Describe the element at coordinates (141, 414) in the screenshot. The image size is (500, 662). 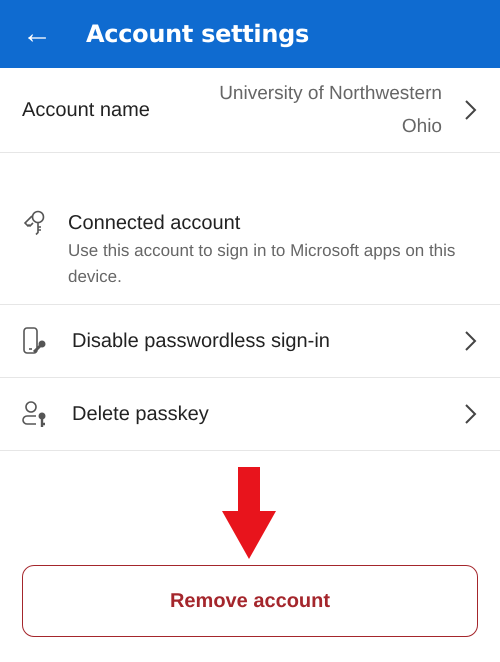
I see `item-title: Delete passkey` at that location.